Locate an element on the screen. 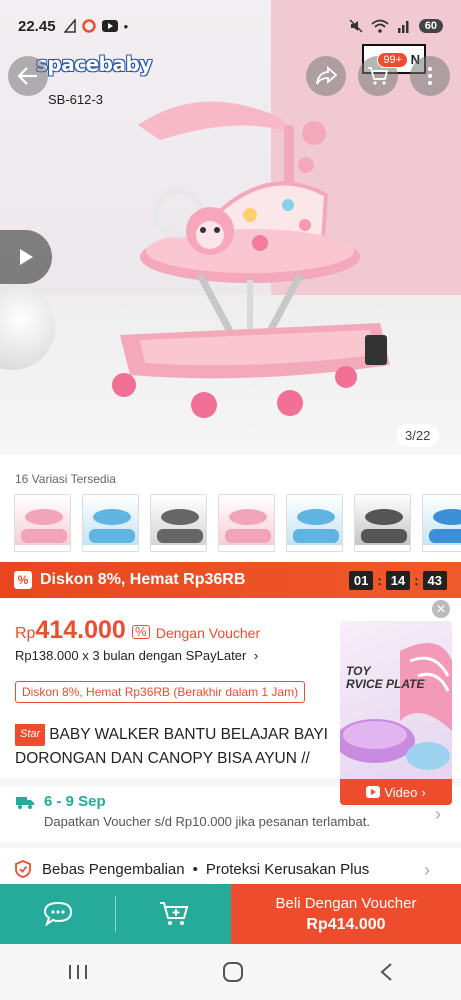  video-text-line1: TOY is located at coordinates (358, 671).